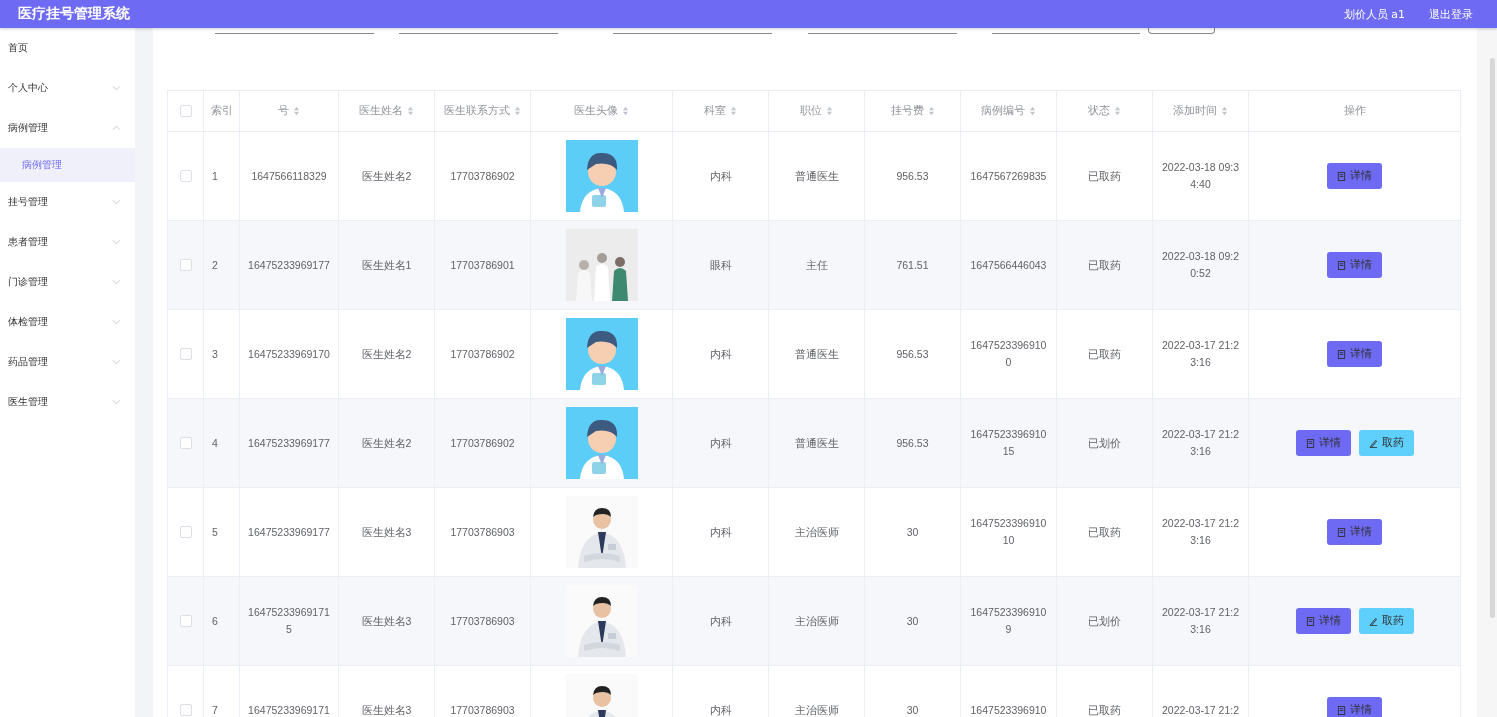 Image resolution: width=1497 pixels, height=717 pixels. What do you see at coordinates (1008, 176) in the screenshot?
I see `cell-text: 1647567269835` at bounding box center [1008, 176].